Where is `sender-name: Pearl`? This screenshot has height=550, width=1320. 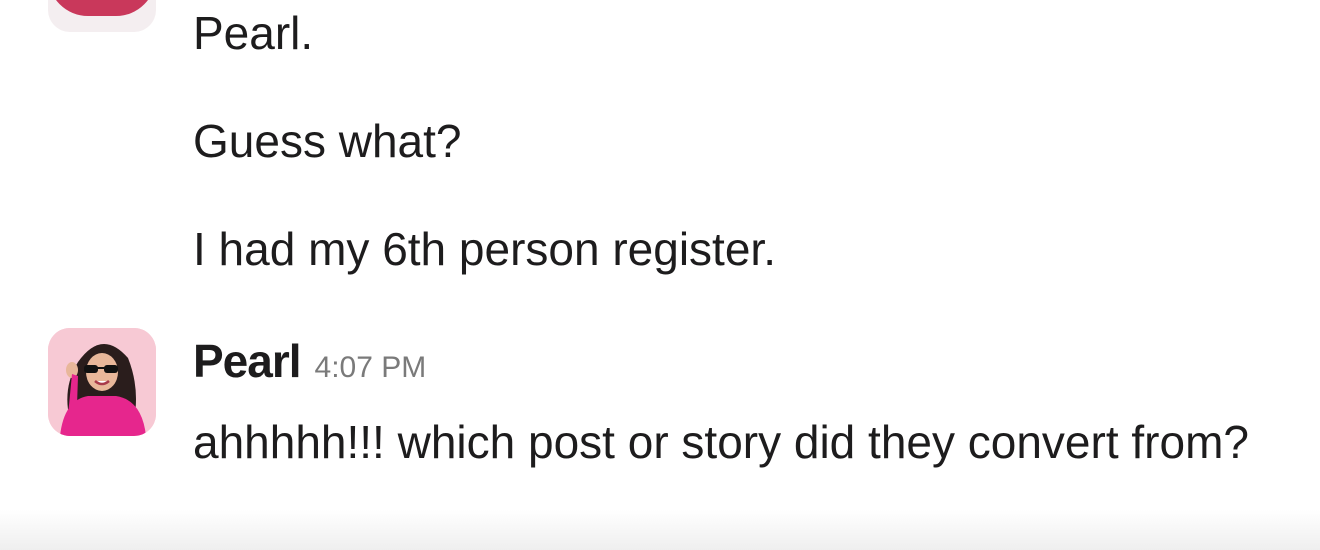 sender-name: Pearl is located at coordinates (247, 361).